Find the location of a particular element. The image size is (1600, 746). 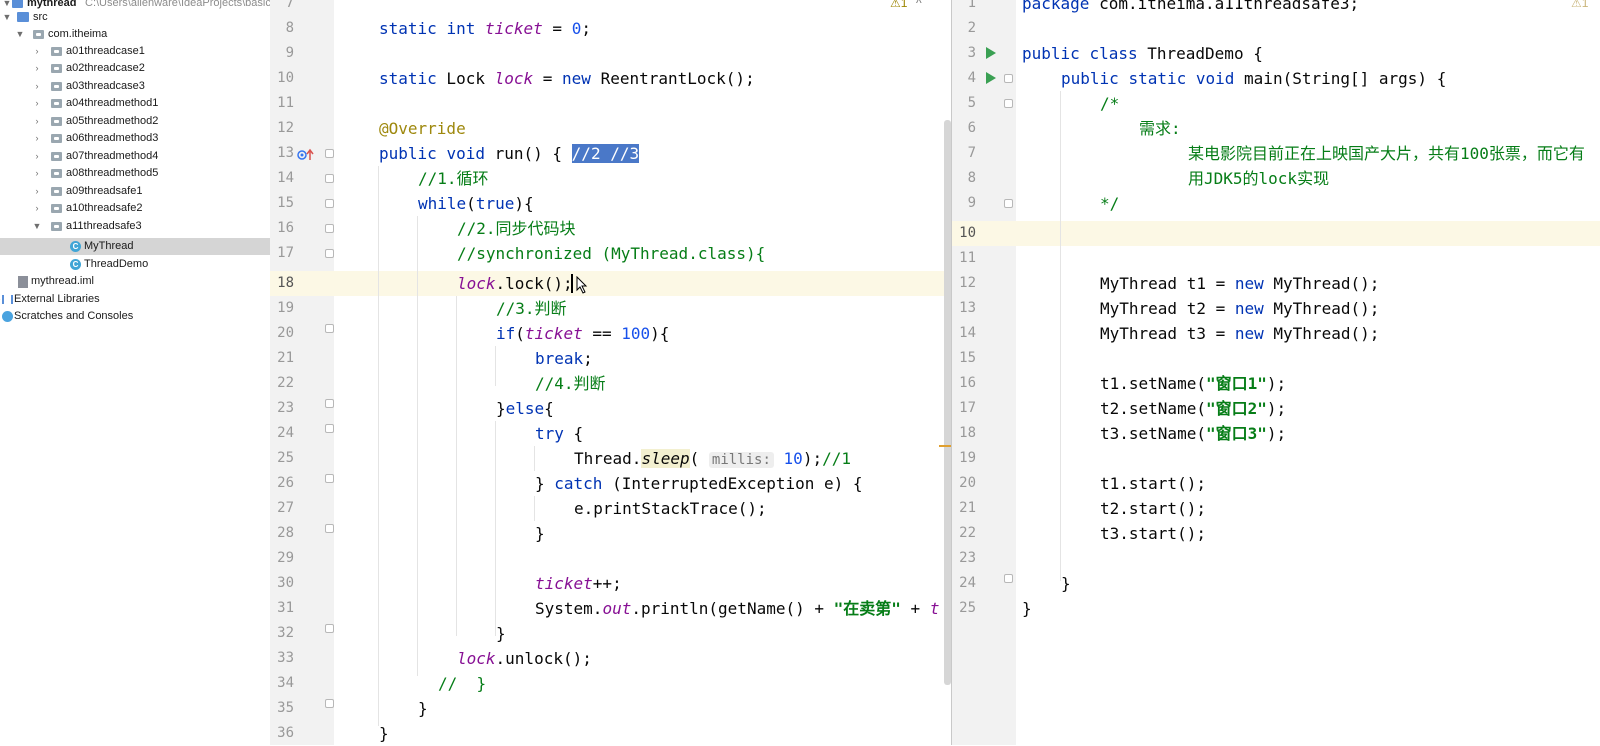

tree-item-package: › a09threadsafe1 is located at coordinates (135, 191).